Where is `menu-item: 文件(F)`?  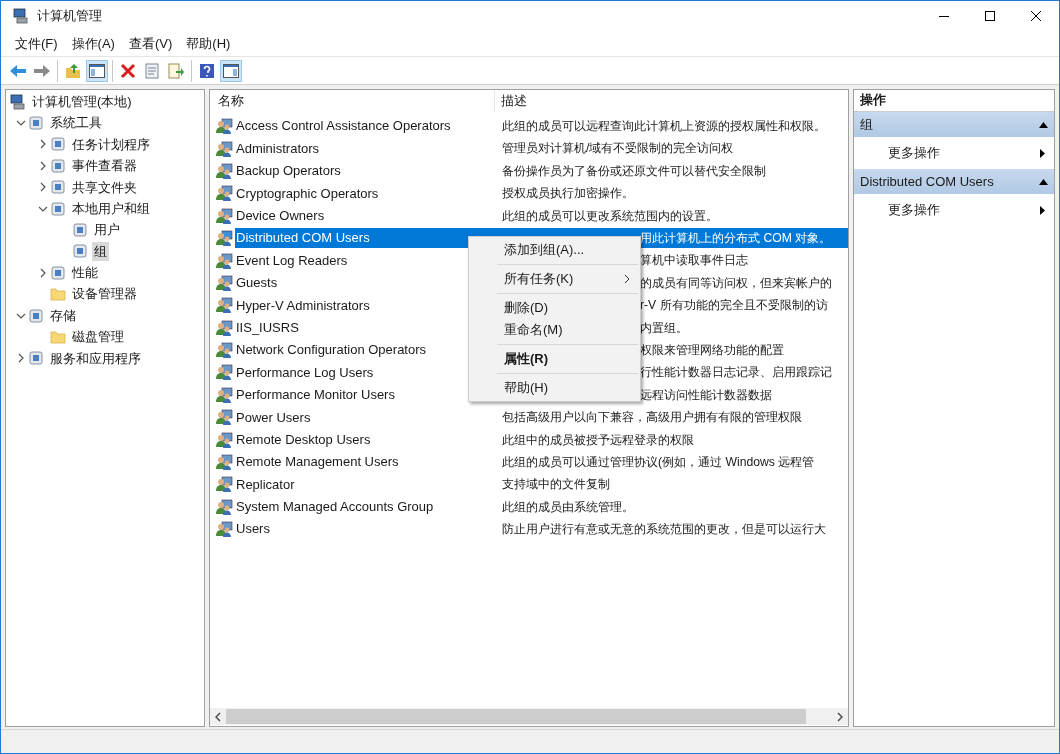 menu-item: 文件(F) is located at coordinates (36, 43).